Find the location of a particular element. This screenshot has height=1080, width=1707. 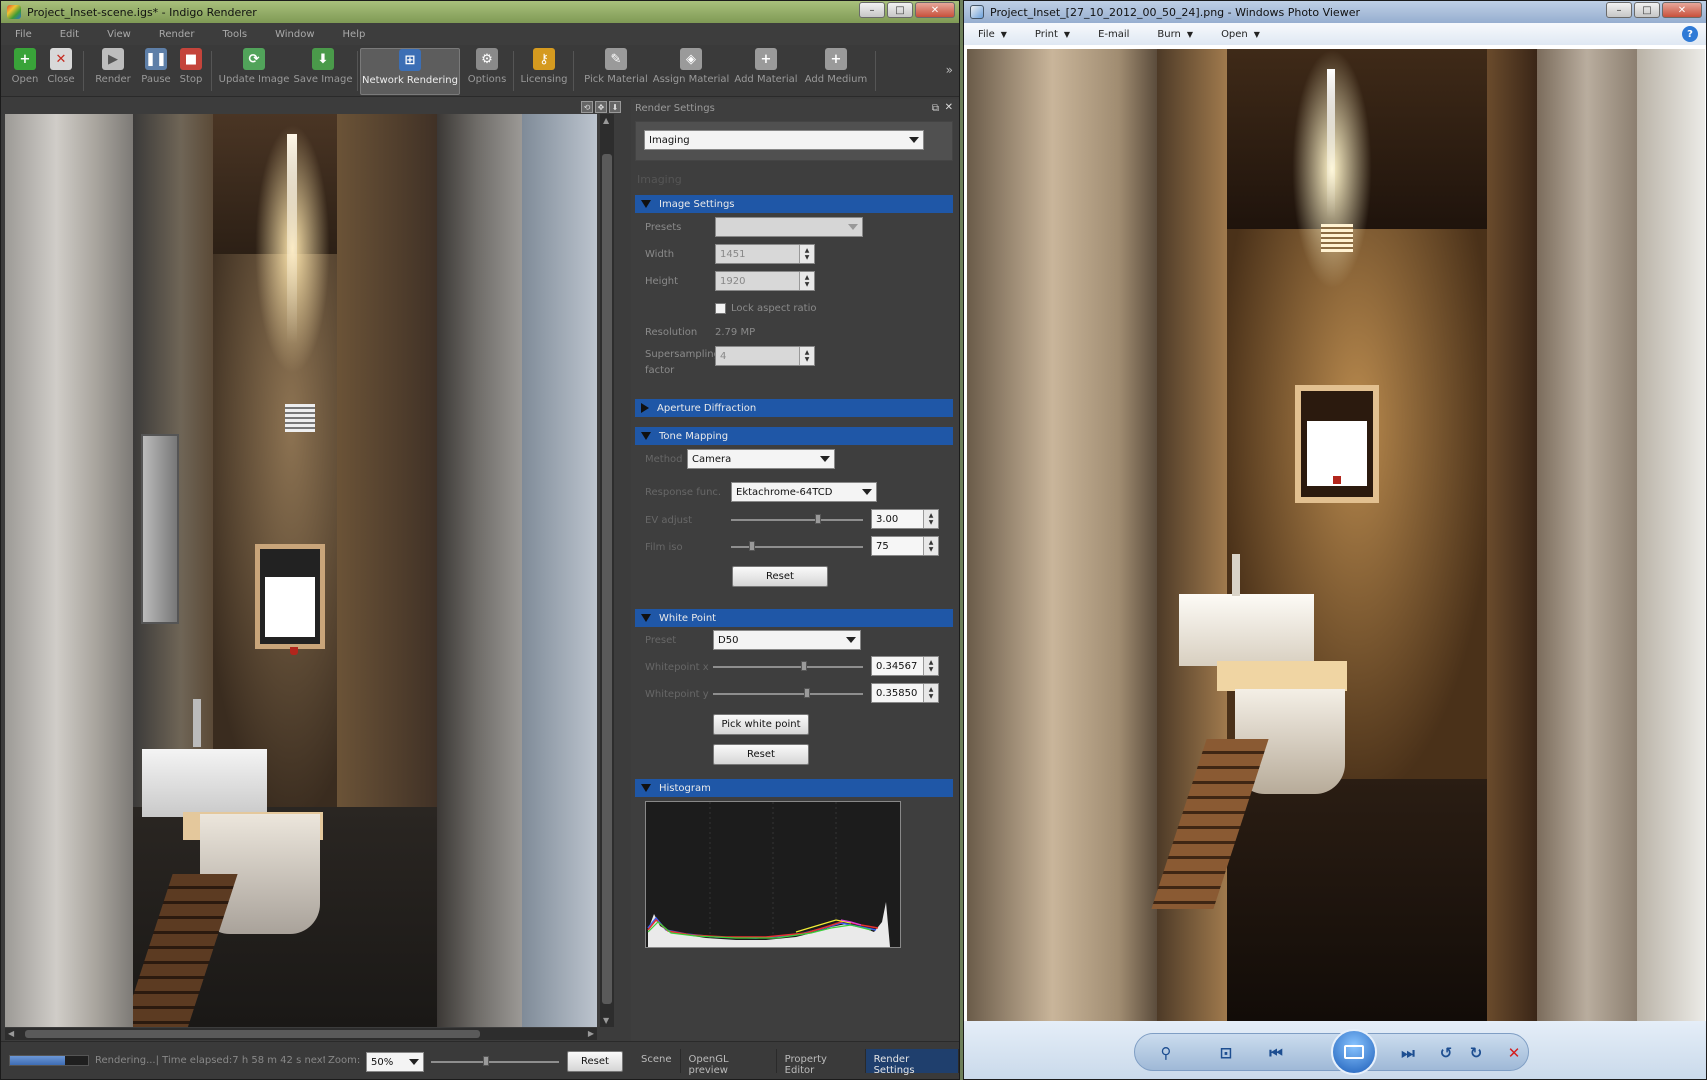

close-window-button: ✕ is located at coordinates (935, 10).